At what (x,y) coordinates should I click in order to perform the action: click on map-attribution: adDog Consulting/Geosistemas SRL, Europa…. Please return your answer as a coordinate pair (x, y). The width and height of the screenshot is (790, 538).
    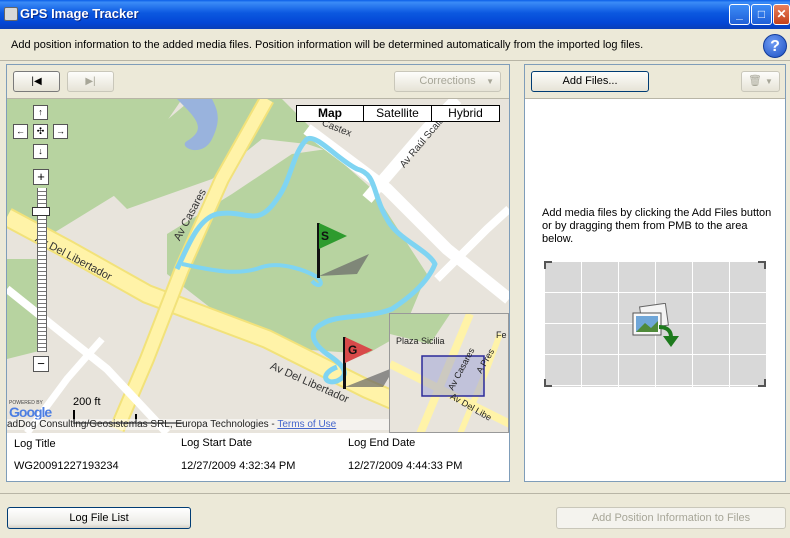
    Looking at the image, I should click on (198, 424).